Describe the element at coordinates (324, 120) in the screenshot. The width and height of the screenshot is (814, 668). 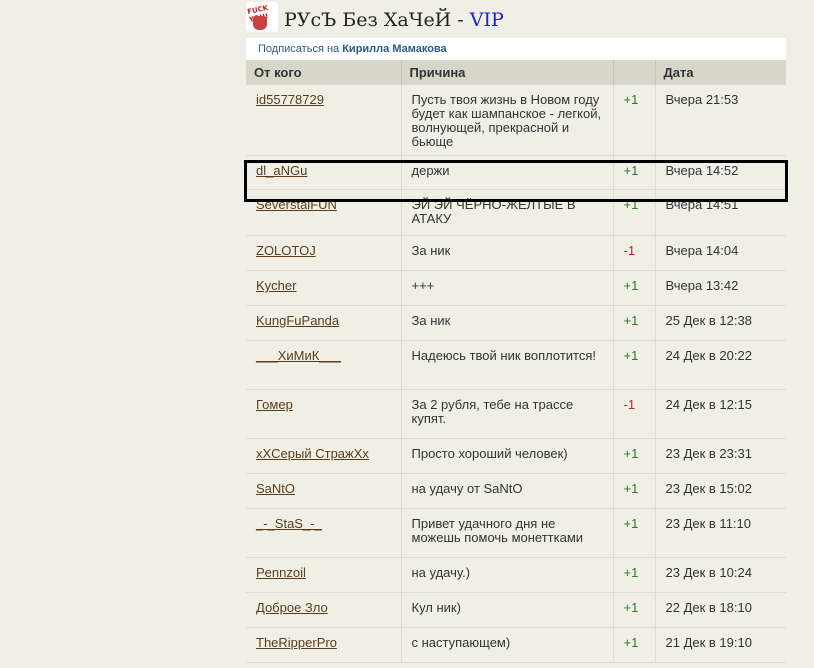
I see `from-cell: id55778729` at that location.